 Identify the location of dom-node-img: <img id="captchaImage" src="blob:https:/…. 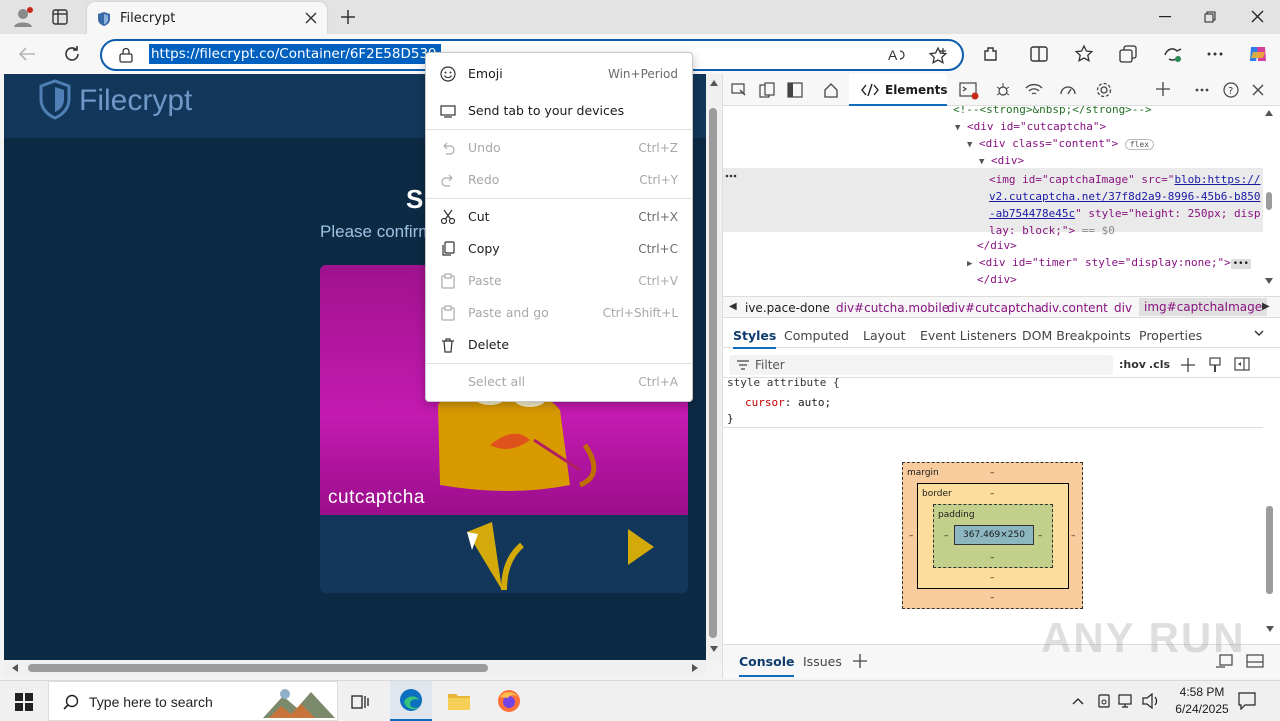
(1125, 205).